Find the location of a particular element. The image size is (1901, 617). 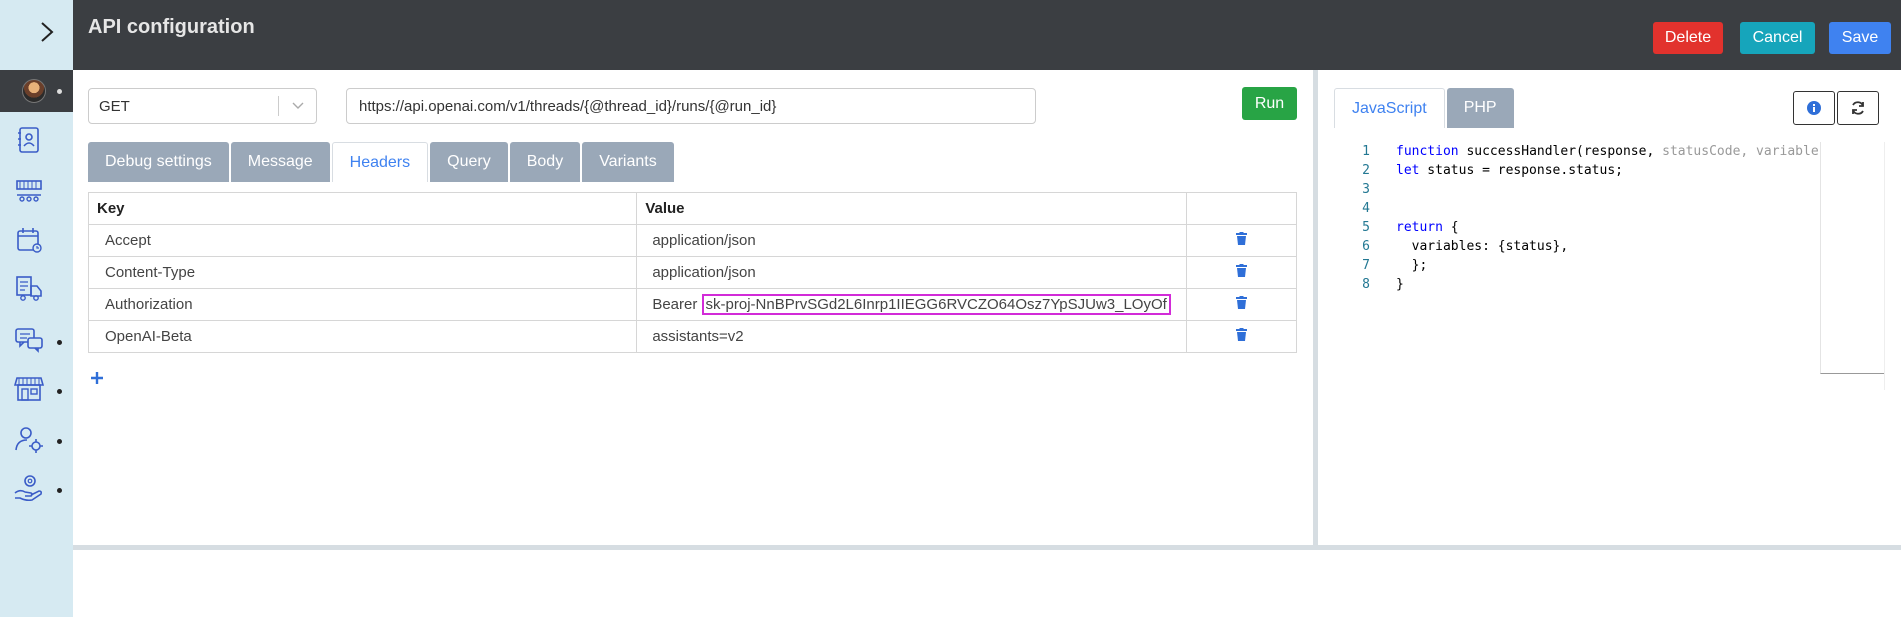

code-line: let status = response.status; is located at coordinates (1607, 170).